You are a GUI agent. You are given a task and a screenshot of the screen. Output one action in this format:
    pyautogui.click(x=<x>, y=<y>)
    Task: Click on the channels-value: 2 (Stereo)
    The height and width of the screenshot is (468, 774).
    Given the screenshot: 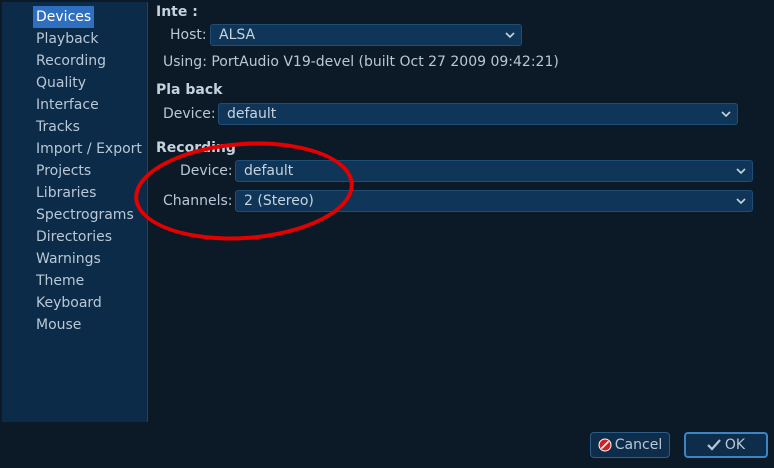 What is the action you would take?
    pyautogui.click(x=279, y=201)
    